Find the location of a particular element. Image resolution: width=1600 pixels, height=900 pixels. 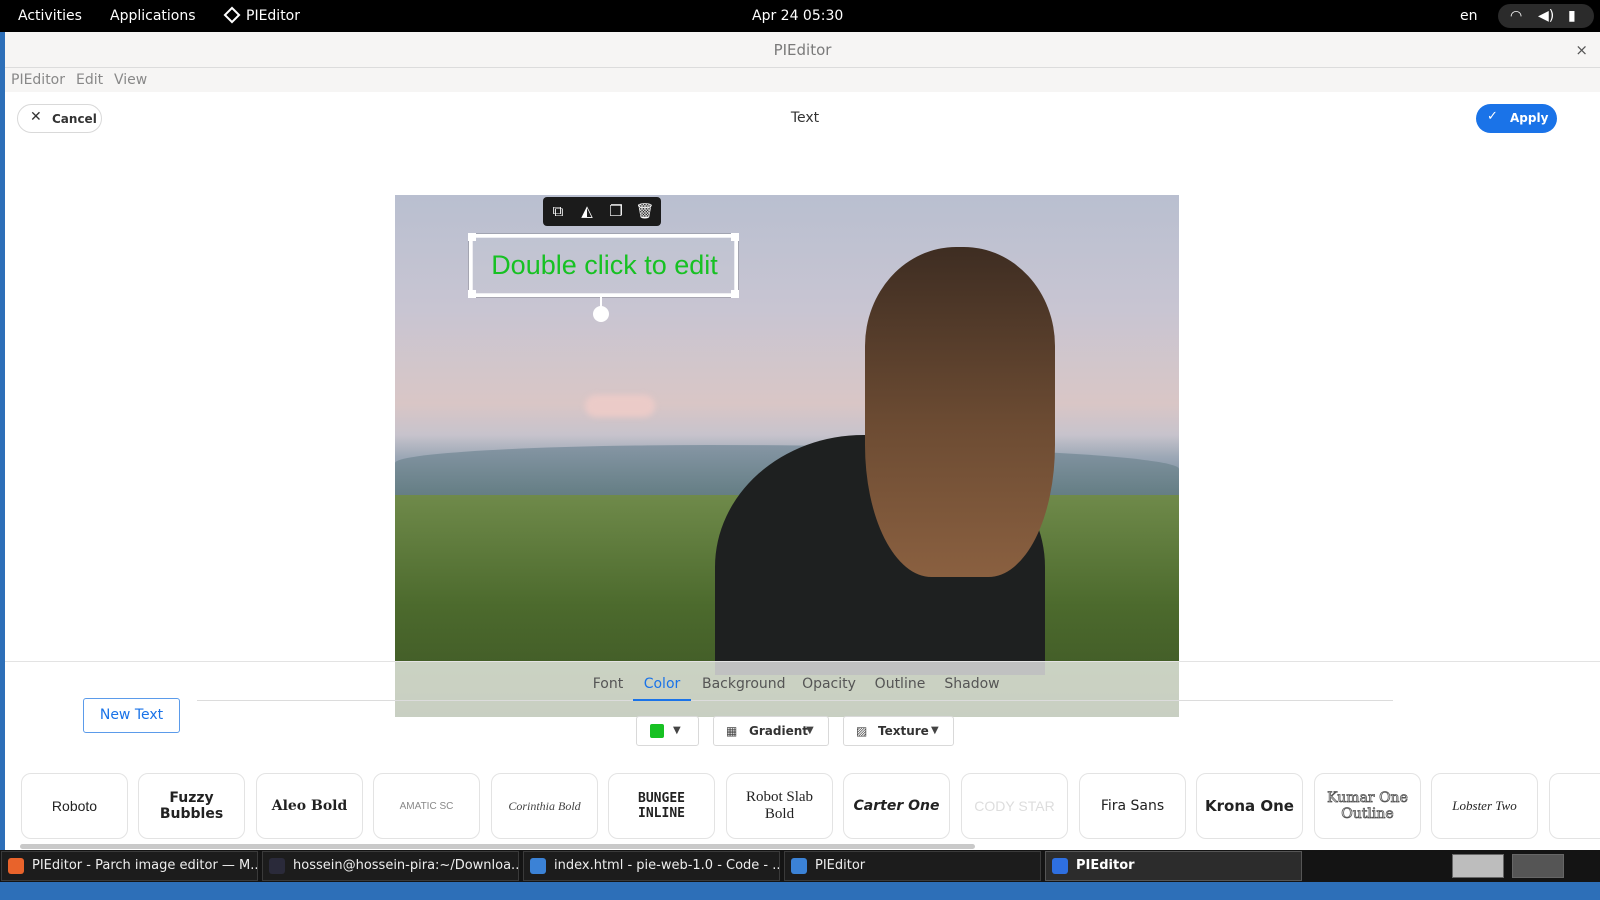

clock: Apr 24 05:30 is located at coordinates (797, 16).